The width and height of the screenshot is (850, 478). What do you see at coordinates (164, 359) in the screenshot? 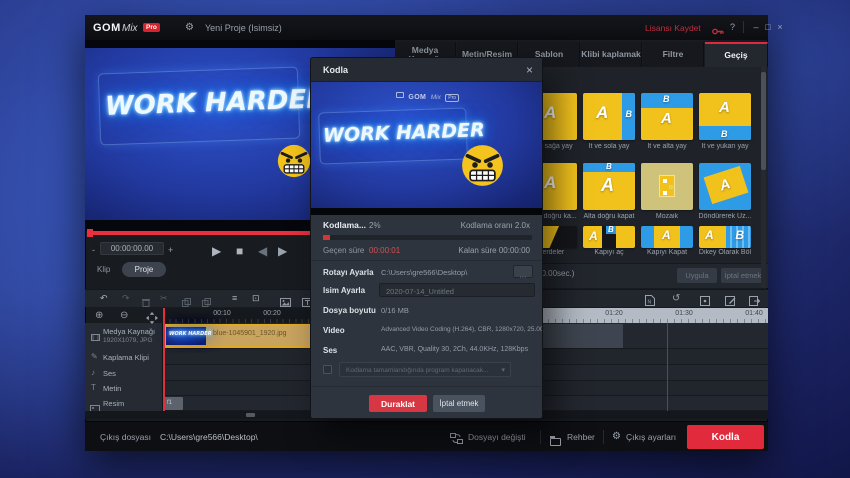
I see `playhead` at bounding box center [164, 359].